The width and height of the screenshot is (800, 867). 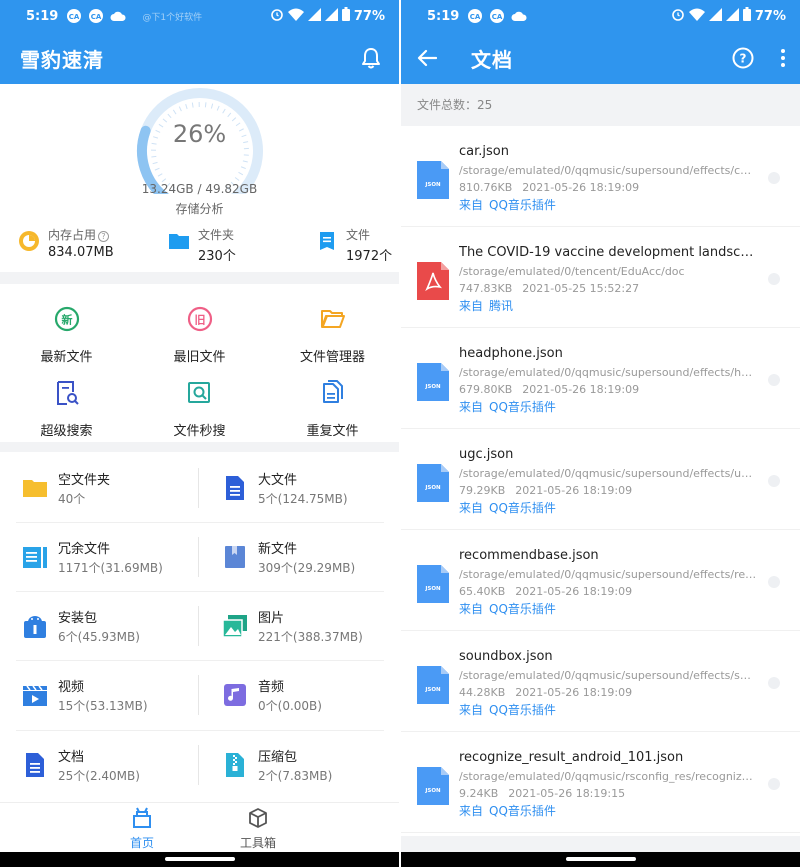 What do you see at coordinates (332, 409) in the screenshot?
I see `feature-duplicate-files: 重复文件` at bounding box center [332, 409].